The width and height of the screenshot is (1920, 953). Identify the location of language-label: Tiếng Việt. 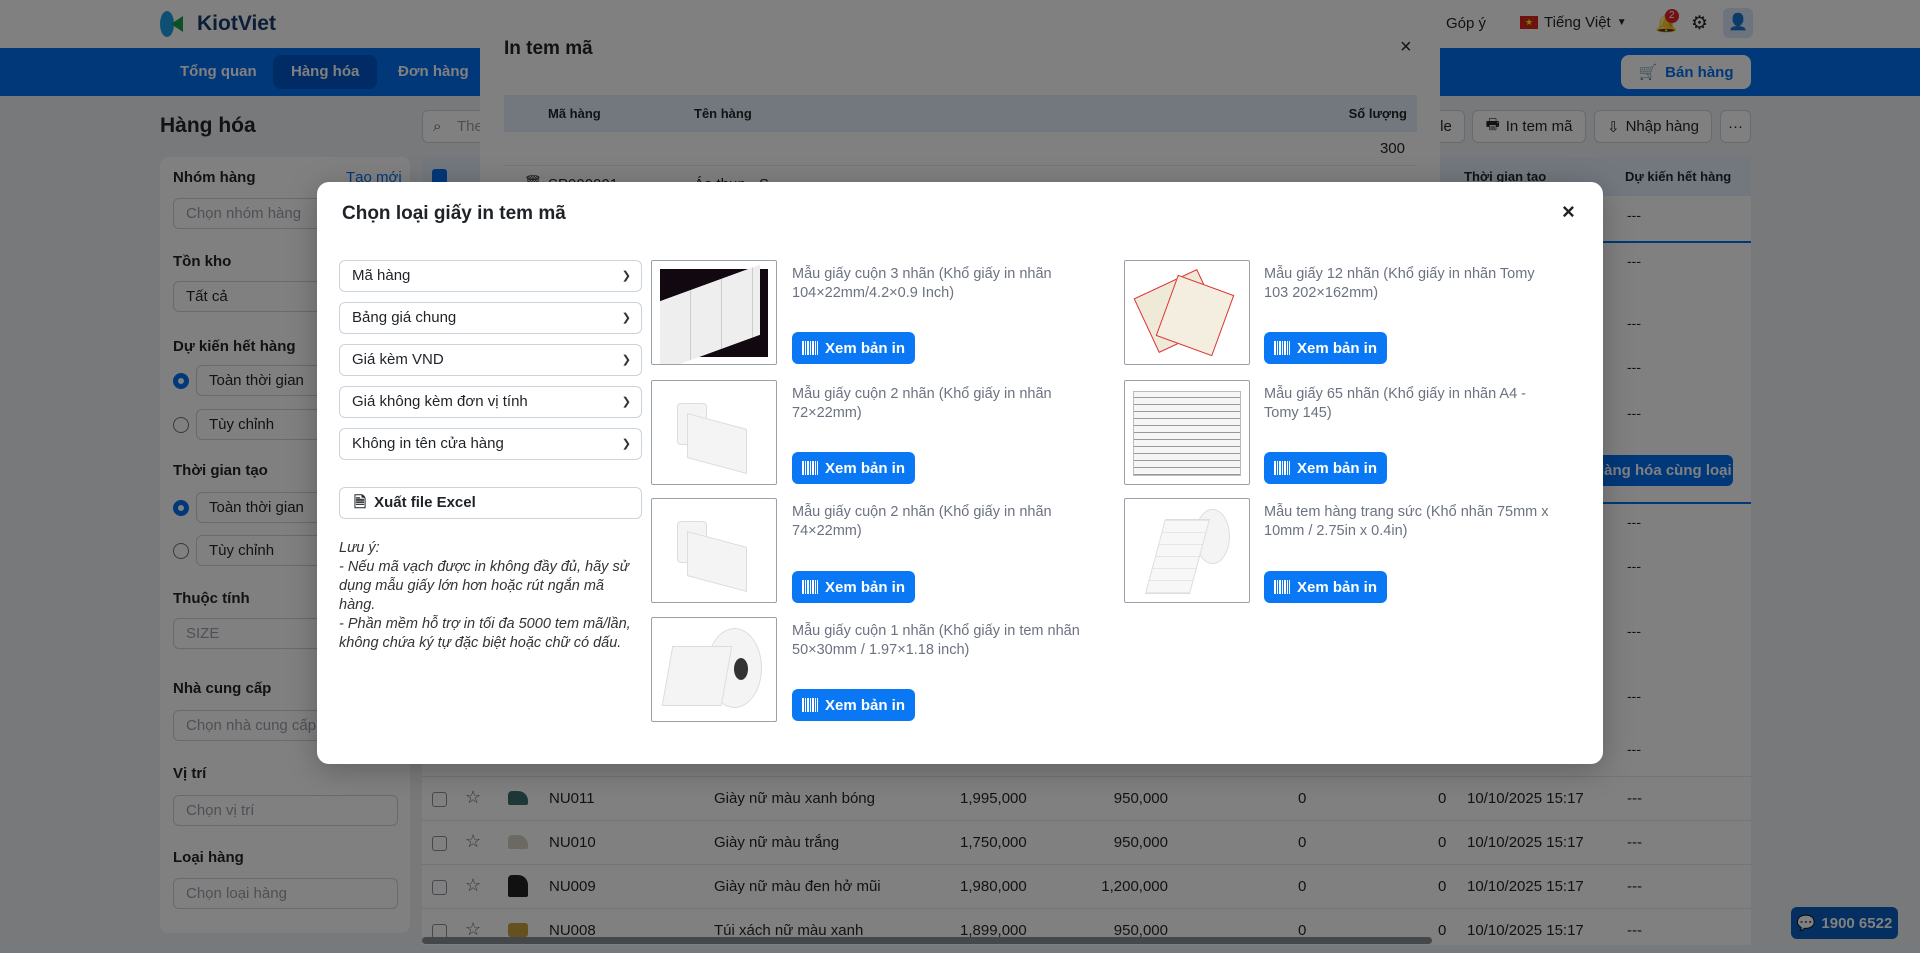
(1577, 22).